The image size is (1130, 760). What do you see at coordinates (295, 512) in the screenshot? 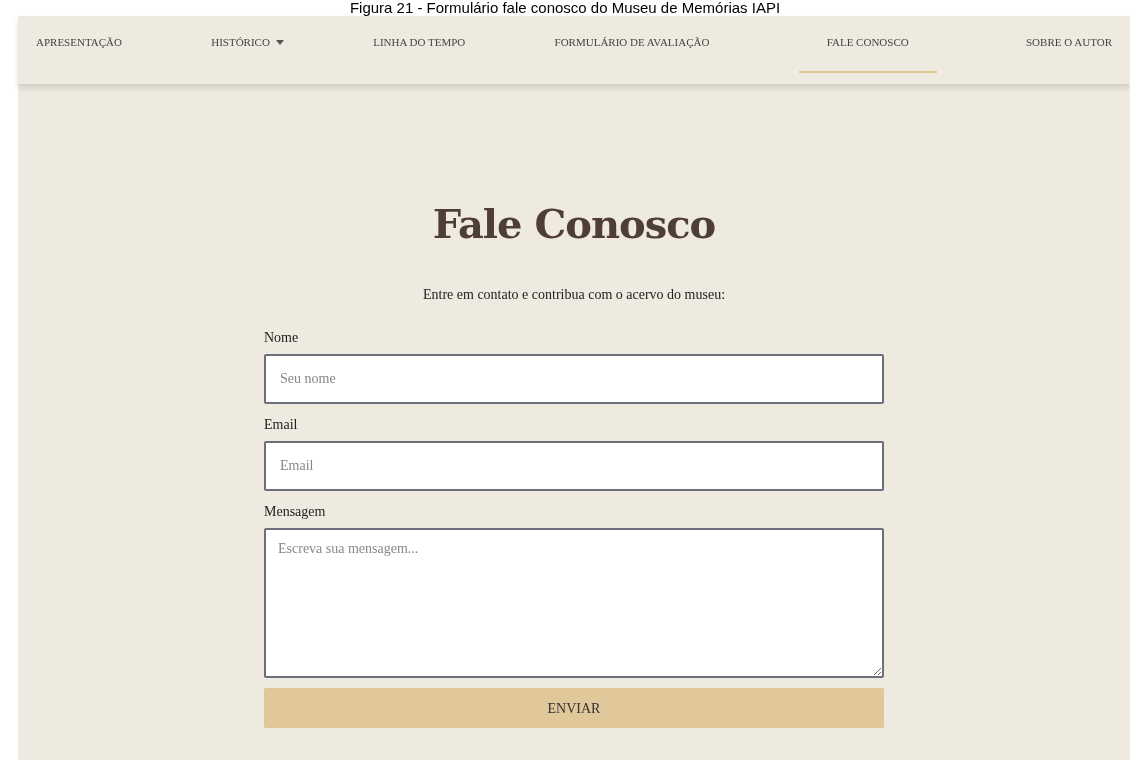
I see `field-label: Mensagem` at bounding box center [295, 512].